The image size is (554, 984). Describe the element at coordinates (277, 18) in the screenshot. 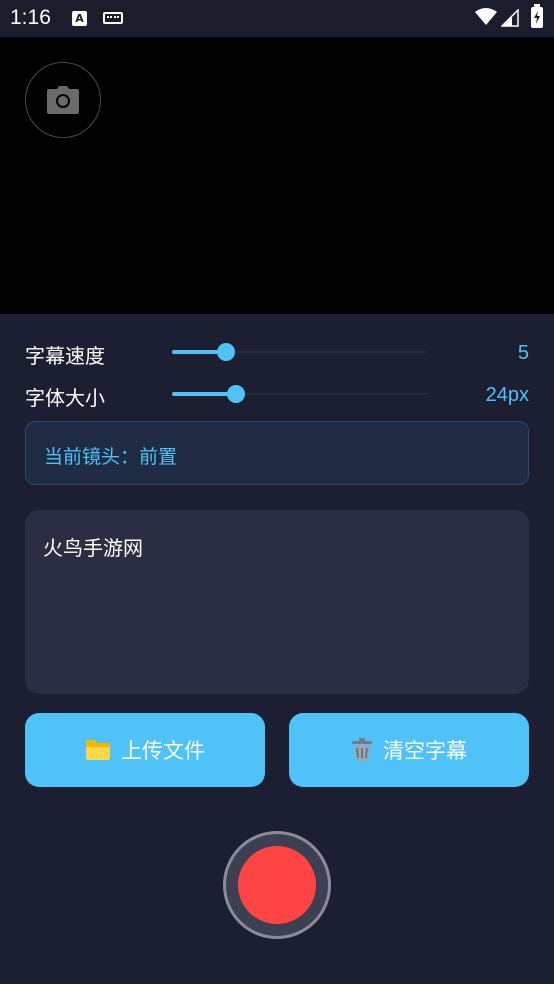

I see `status-bar: 1:16 A` at that location.